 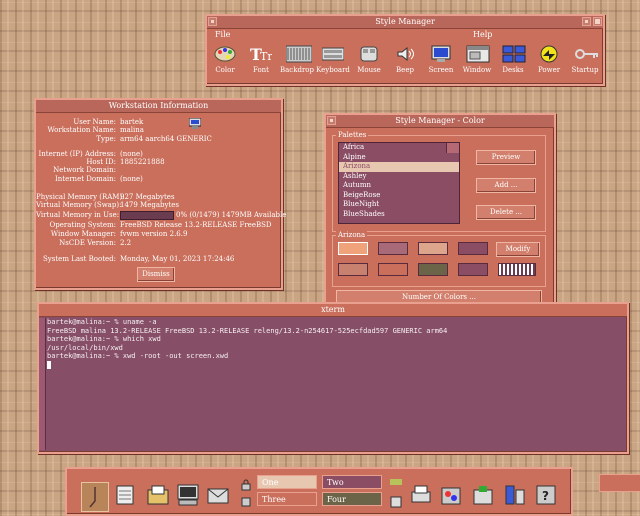 What do you see at coordinates (87, 243) in the screenshot?
I see `ws-row-label: NsCDE Version:` at bounding box center [87, 243].